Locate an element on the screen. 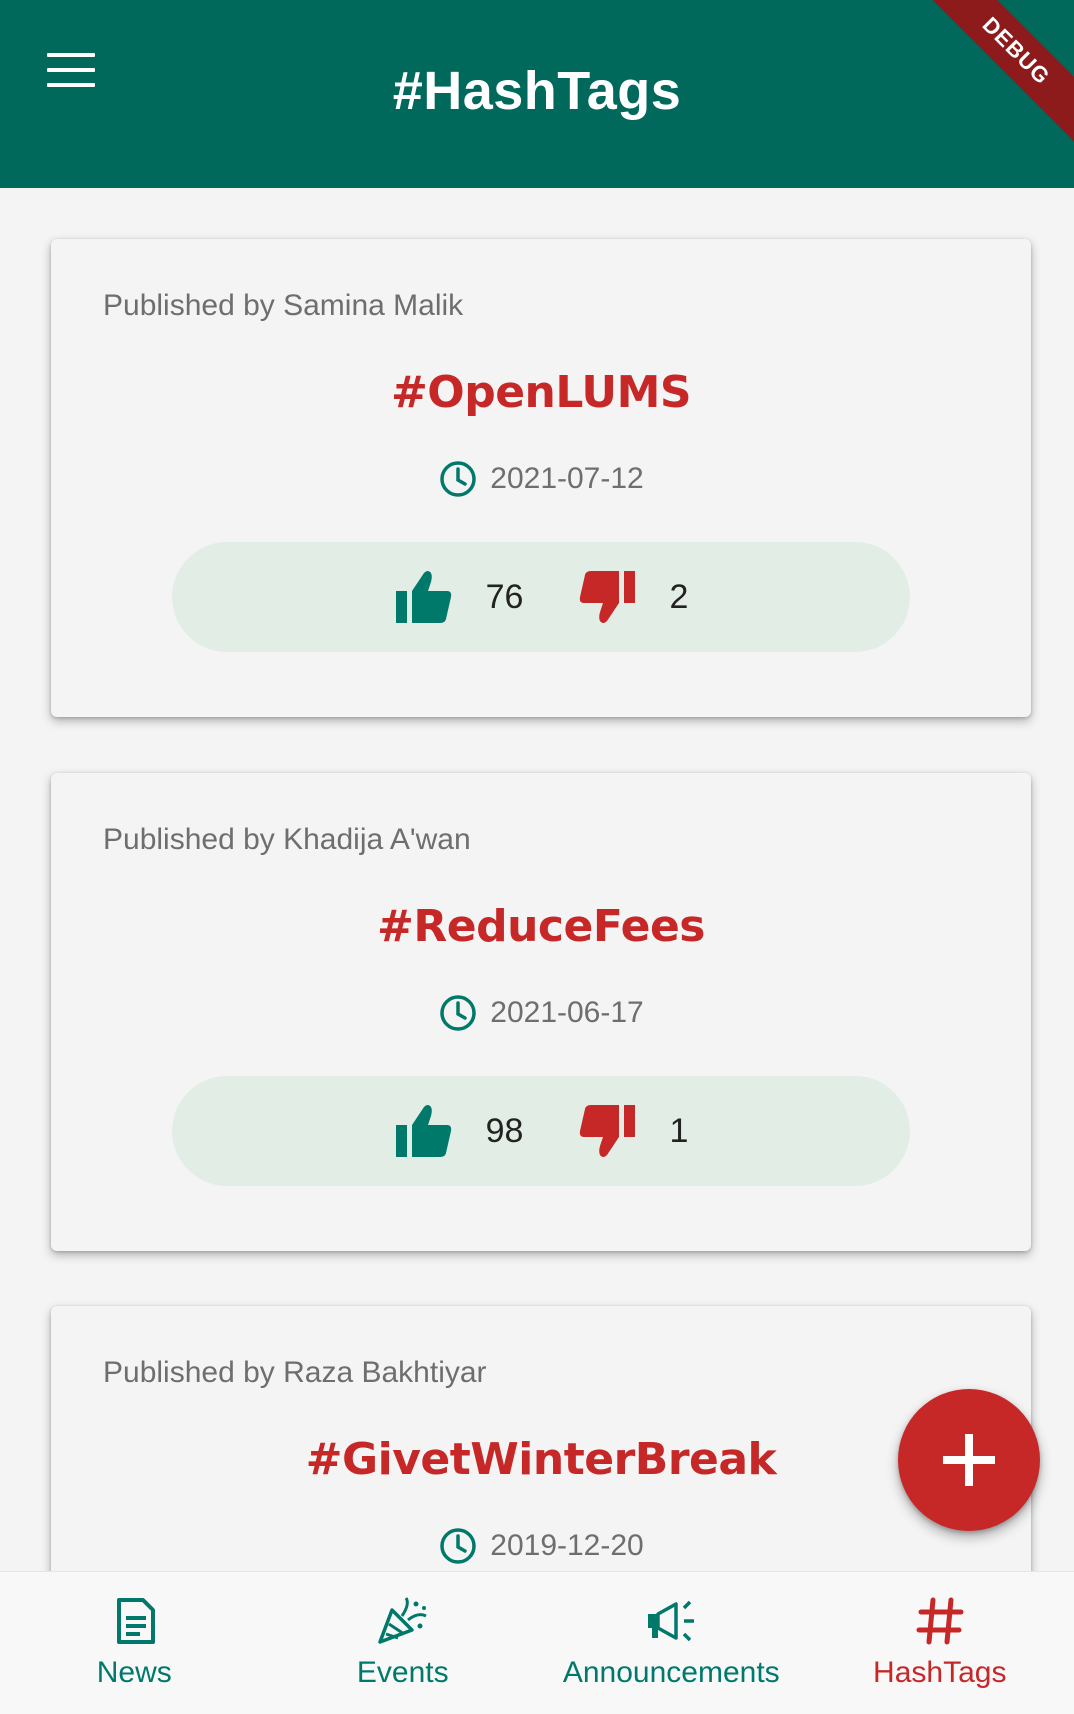 The image size is (1074, 1714). bottom-navigation: News Events Announcements HashTags is located at coordinates (537, 1642).